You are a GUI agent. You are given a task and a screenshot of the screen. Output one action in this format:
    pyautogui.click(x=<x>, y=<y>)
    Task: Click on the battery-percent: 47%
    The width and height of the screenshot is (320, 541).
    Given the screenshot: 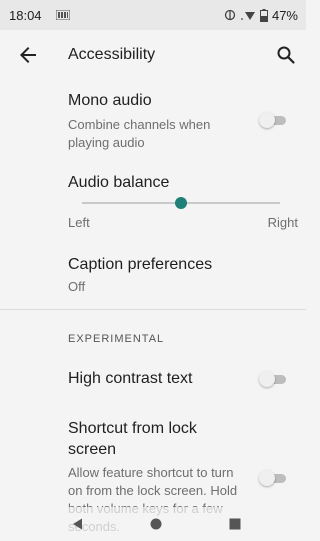 What is the action you would take?
    pyautogui.click(x=284, y=15)
    